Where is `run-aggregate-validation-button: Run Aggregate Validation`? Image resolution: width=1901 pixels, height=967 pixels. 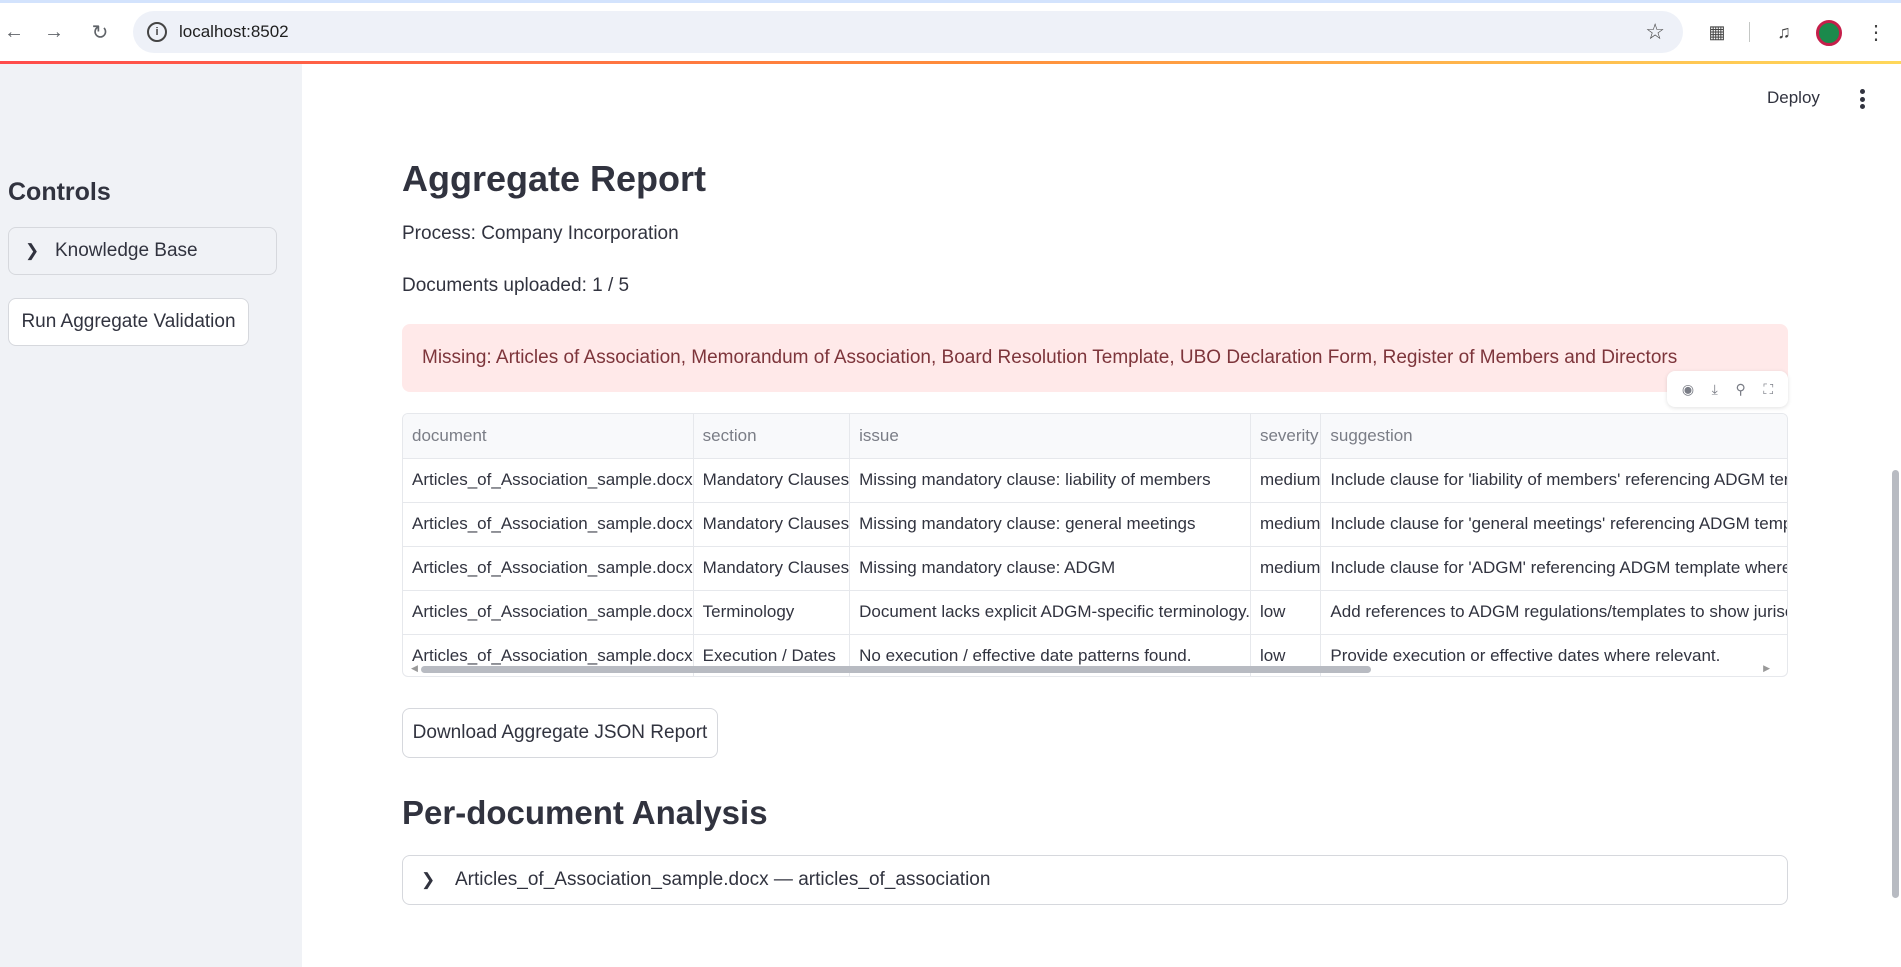 run-aggregate-validation-button: Run Aggregate Validation is located at coordinates (128, 322).